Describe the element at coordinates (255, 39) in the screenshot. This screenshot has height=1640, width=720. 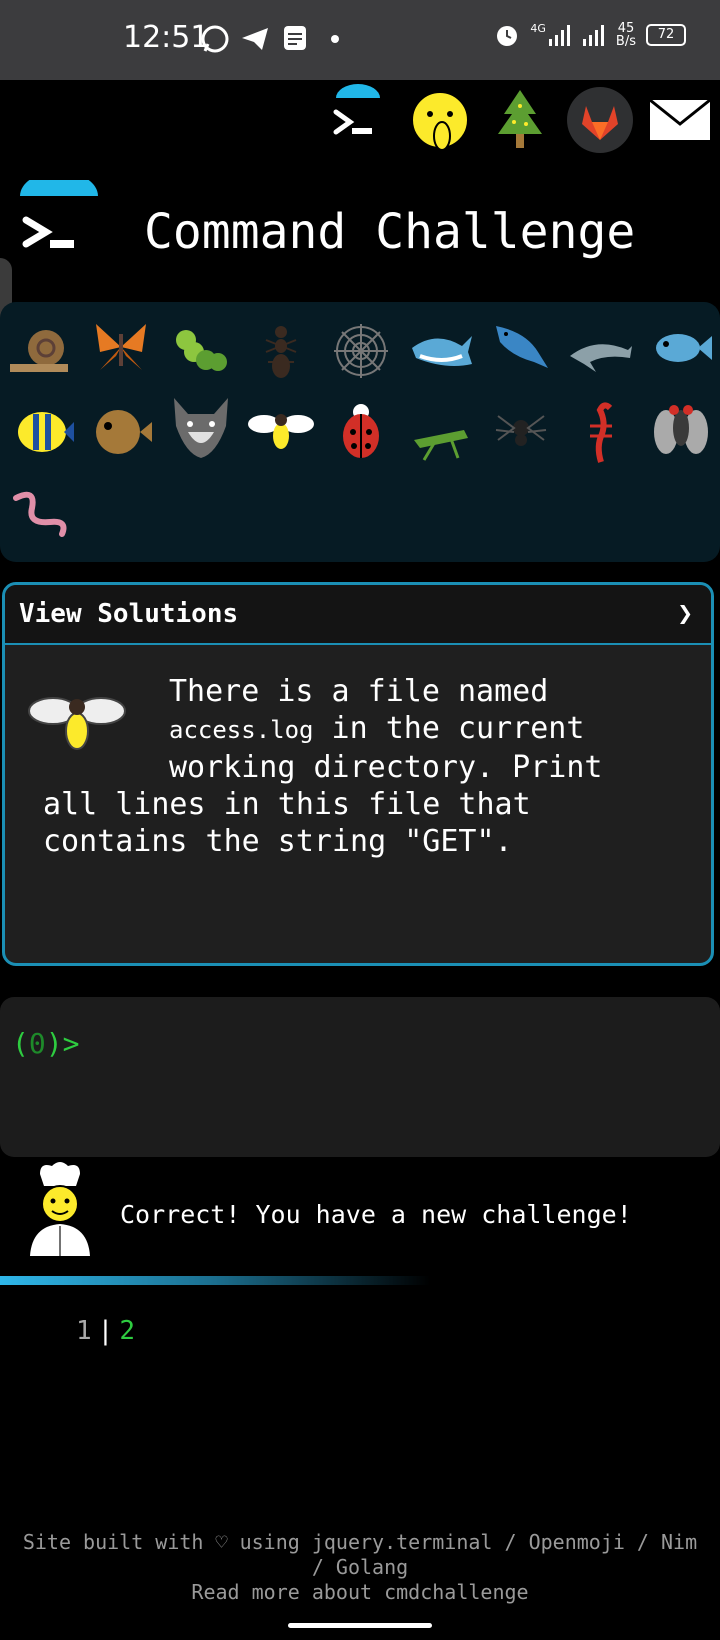
I see `telegram-icon` at that location.